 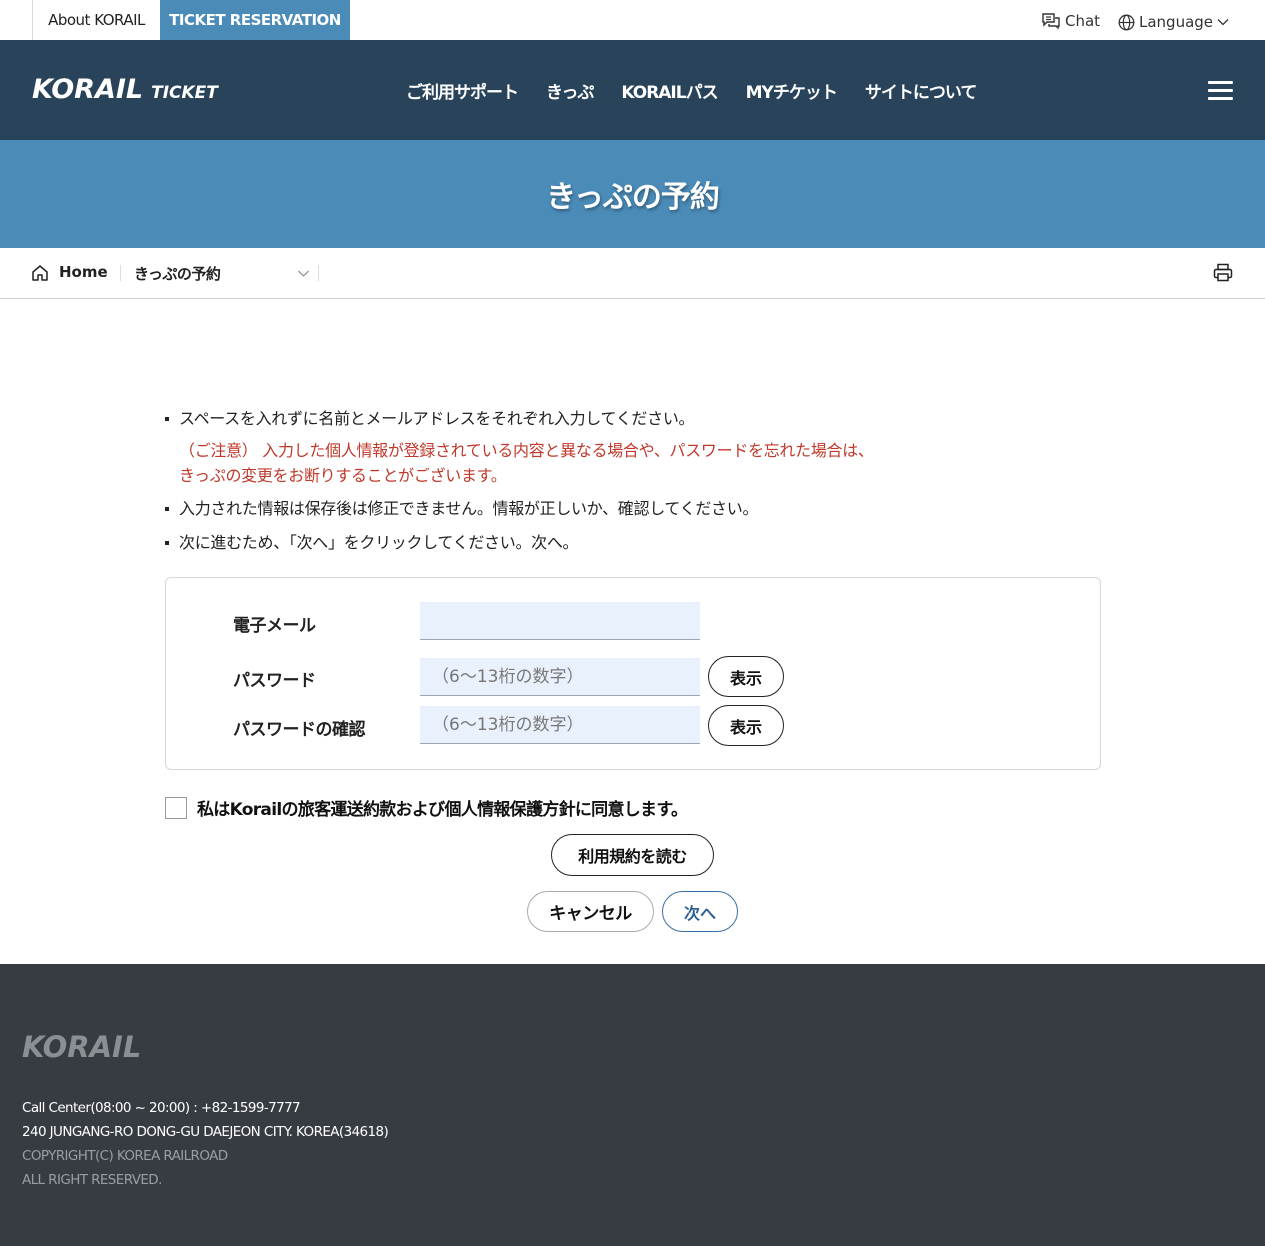 I want to click on footer-copyright: COPYRIGHT(C) KOREA RAILROAD, so click(x=125, y=1156).